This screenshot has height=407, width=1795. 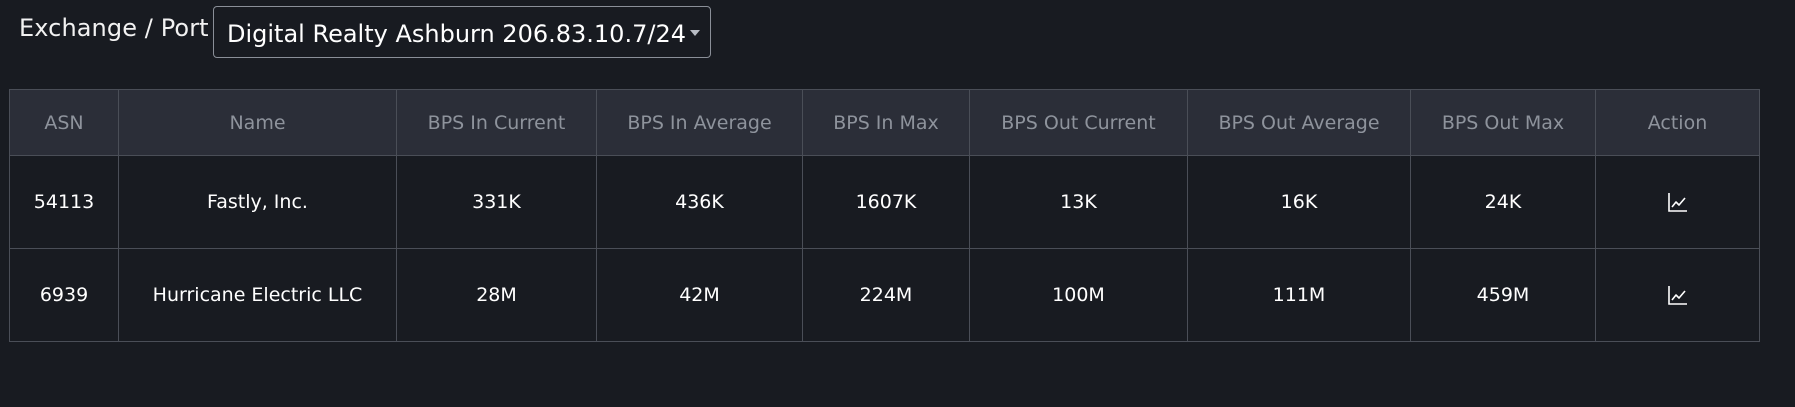 I want to click on column-header-bps-in-max: BPS In Max, so click(x=886, y=122).